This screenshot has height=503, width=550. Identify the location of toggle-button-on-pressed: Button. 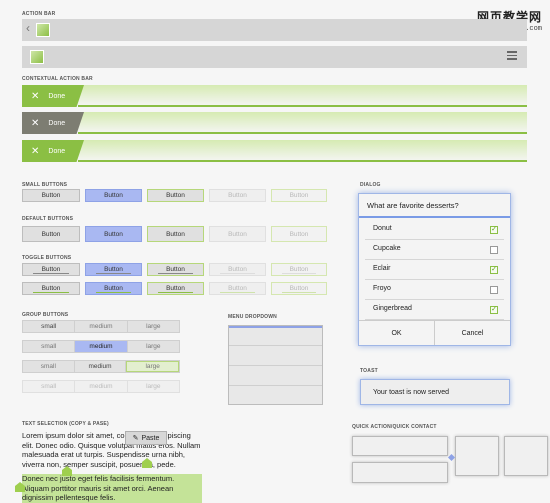
(113, 288).